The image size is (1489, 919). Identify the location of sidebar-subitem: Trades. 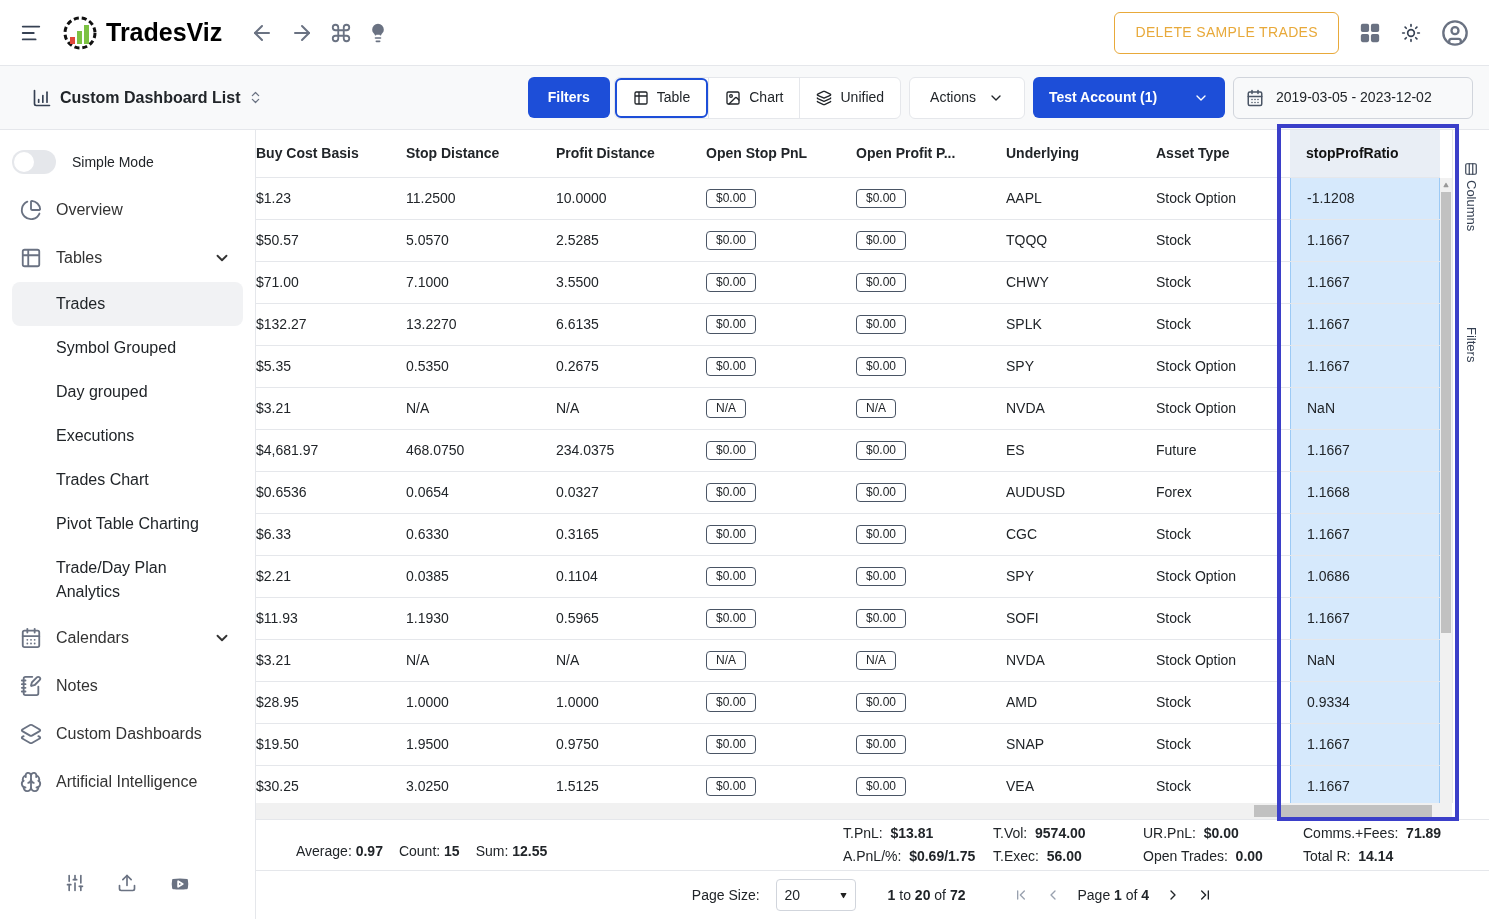
(127, 304).